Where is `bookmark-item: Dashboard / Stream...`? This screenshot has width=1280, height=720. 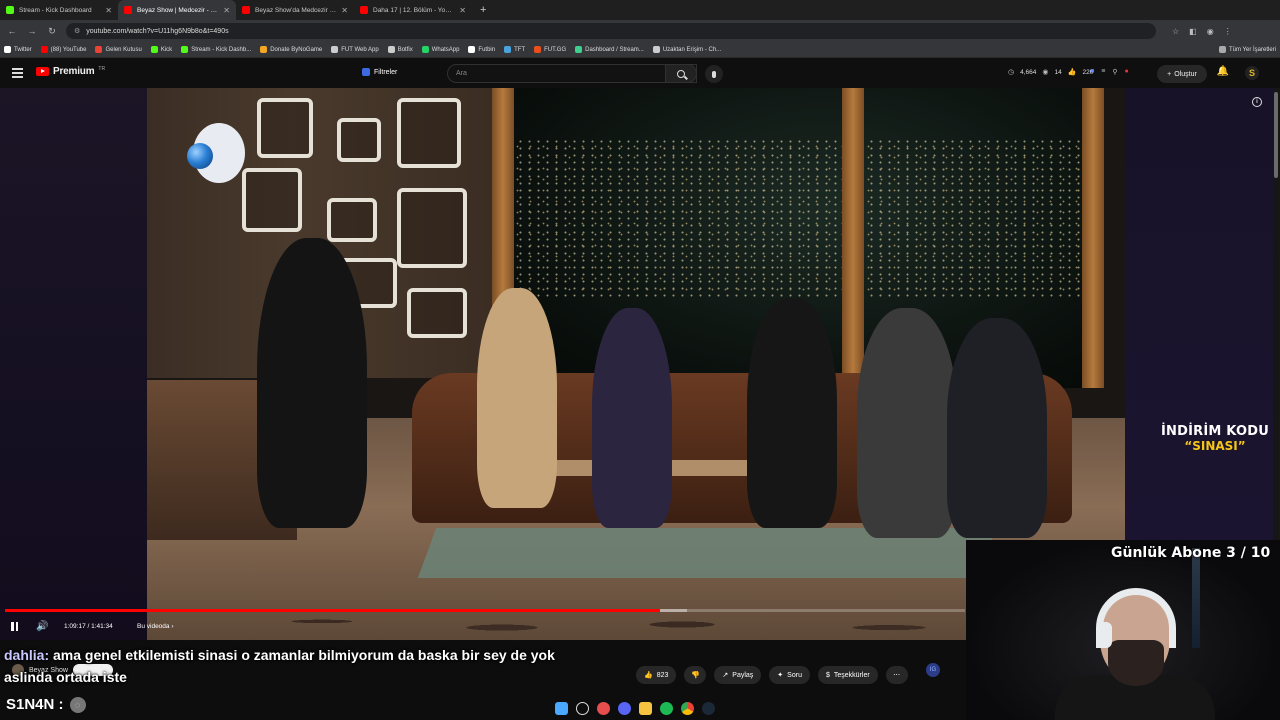 bookmark-item: Dashboard / Stream... is located at coordinates (609, 49).